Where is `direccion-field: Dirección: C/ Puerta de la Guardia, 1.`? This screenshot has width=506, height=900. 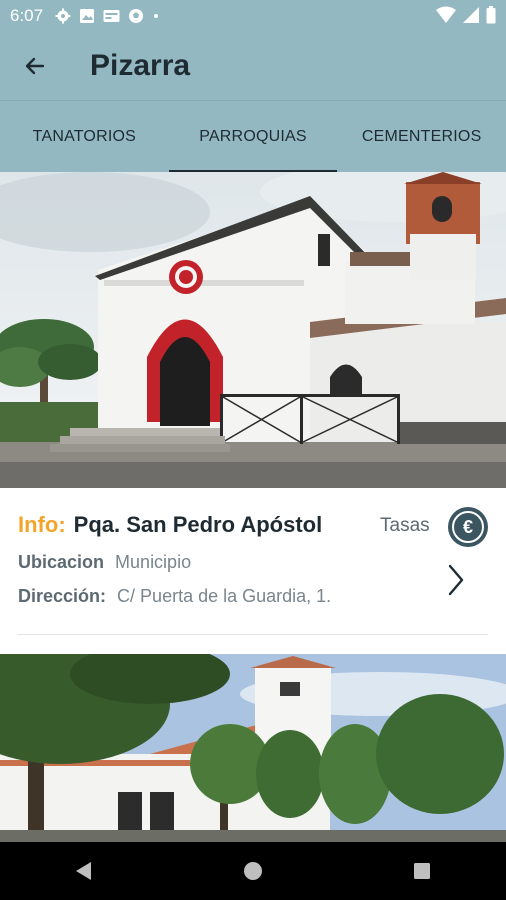 direccion-field: Dirección: C/ Puerta de la Guardia, 1. is located at coordinates (174, 596).